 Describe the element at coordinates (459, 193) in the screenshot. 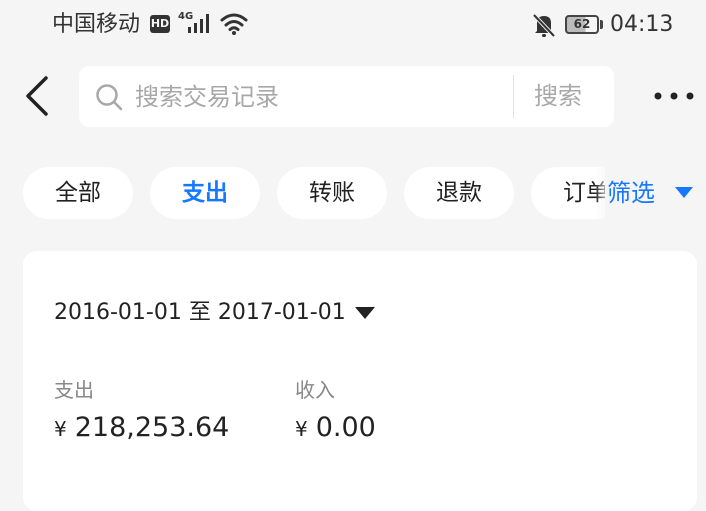

I see `chip-refund: 退款` at that location.